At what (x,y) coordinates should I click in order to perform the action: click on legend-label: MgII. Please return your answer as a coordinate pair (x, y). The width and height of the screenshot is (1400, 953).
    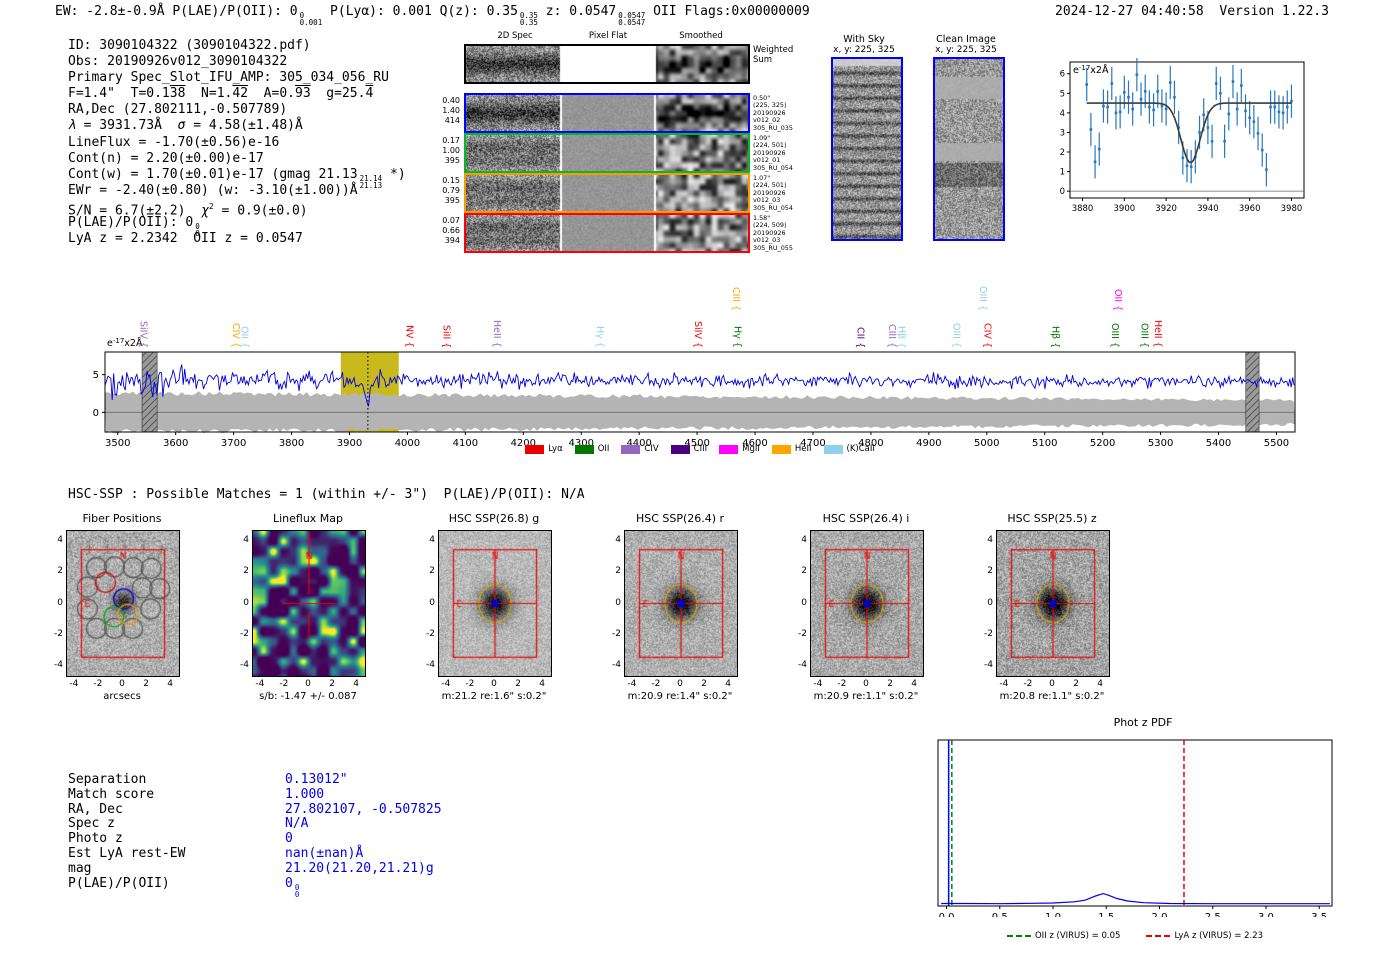
    Looking at the image, I should click on (751, 449).